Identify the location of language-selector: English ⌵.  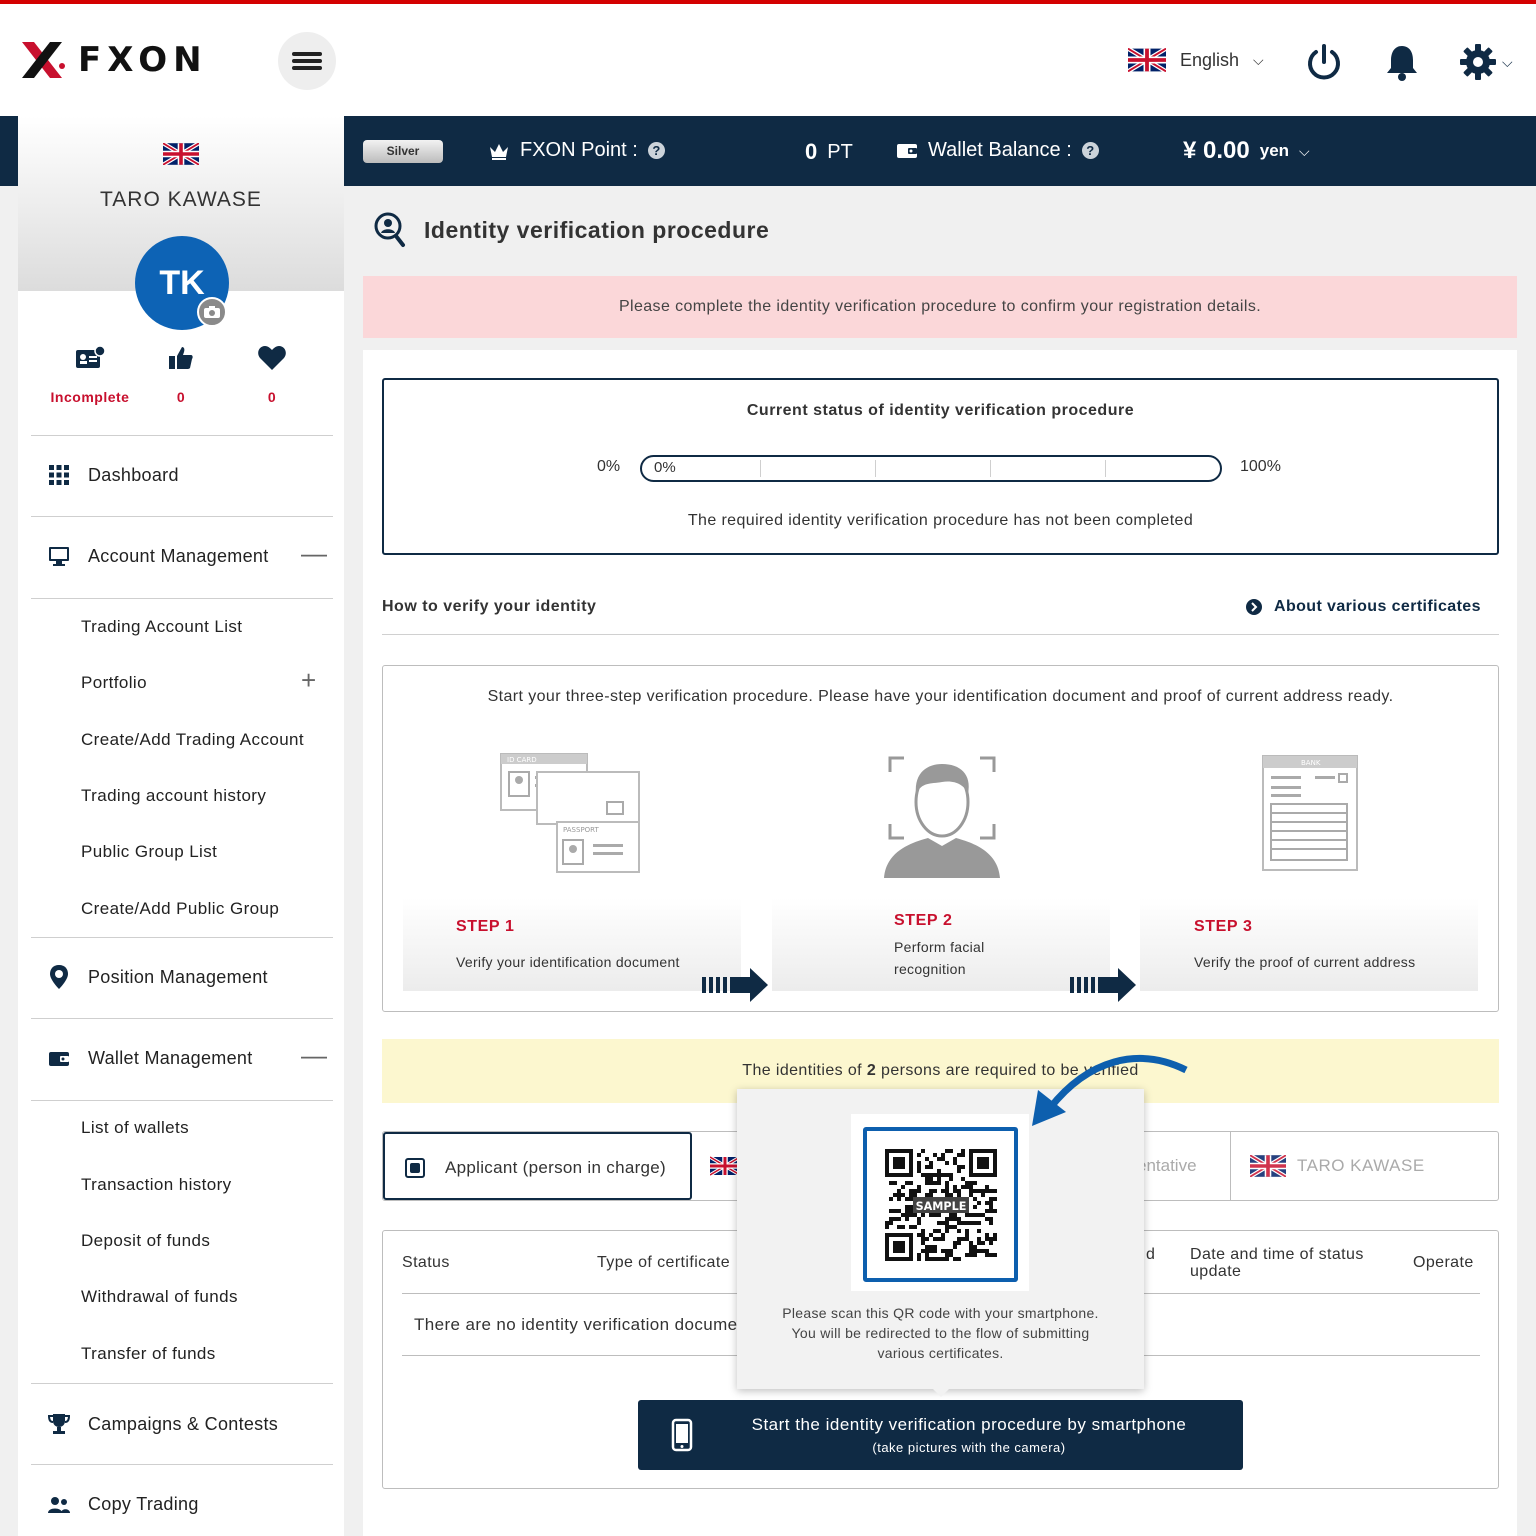
(1196, 60).